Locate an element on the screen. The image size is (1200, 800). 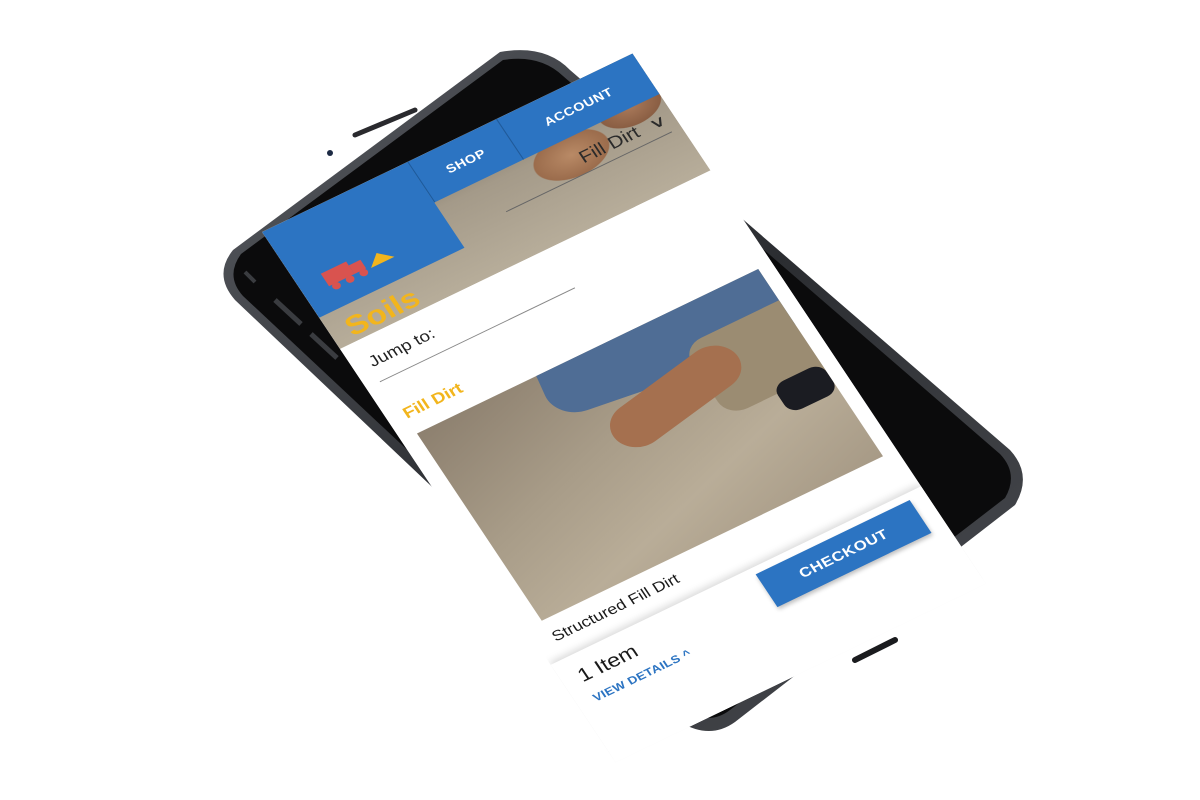
checkout-button: CHECKOUT is located at coordinates (843, 554).